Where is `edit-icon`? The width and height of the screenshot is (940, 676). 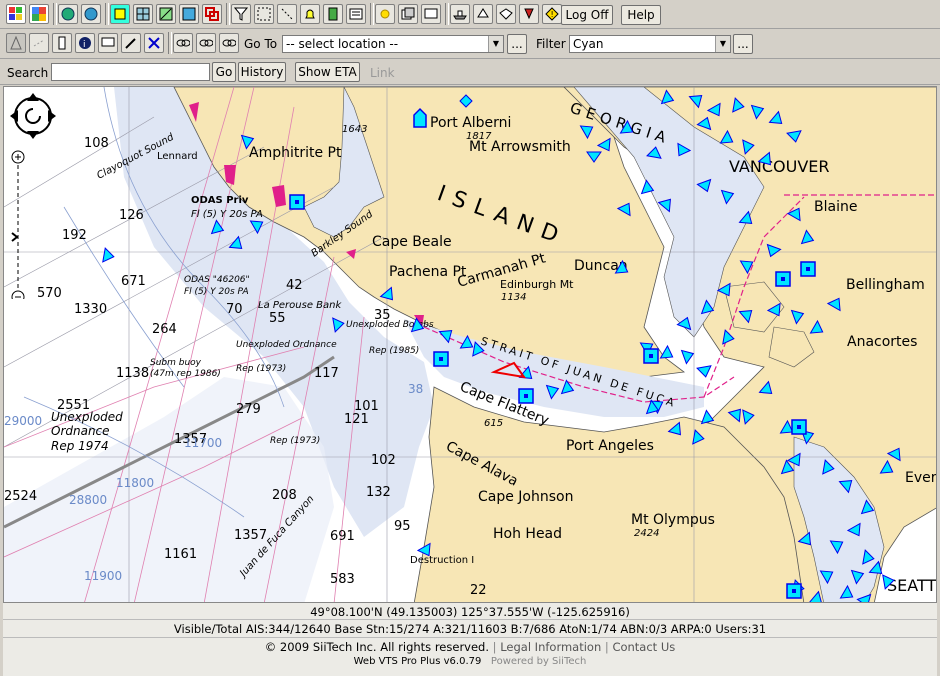
edit-icon is located at coordinates (131, 43).